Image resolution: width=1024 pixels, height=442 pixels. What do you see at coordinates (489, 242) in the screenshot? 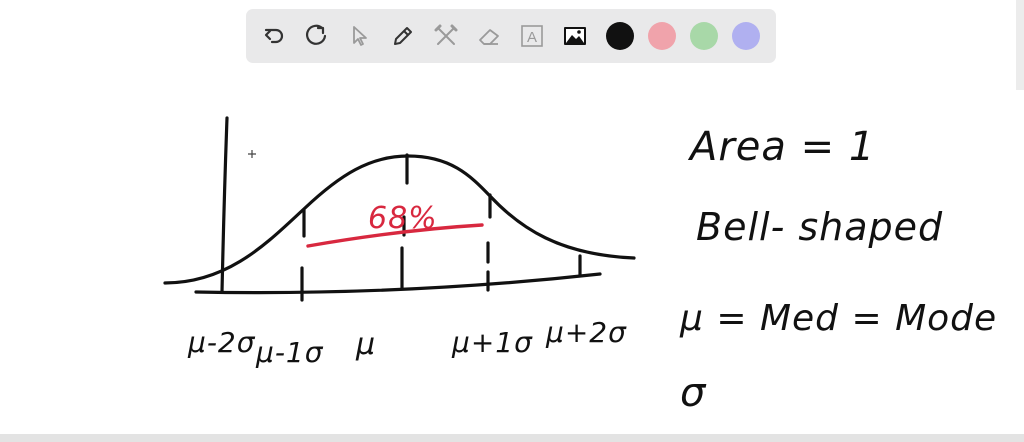
I see `plus-1-sigma-line` at bounding box center [489, 242].